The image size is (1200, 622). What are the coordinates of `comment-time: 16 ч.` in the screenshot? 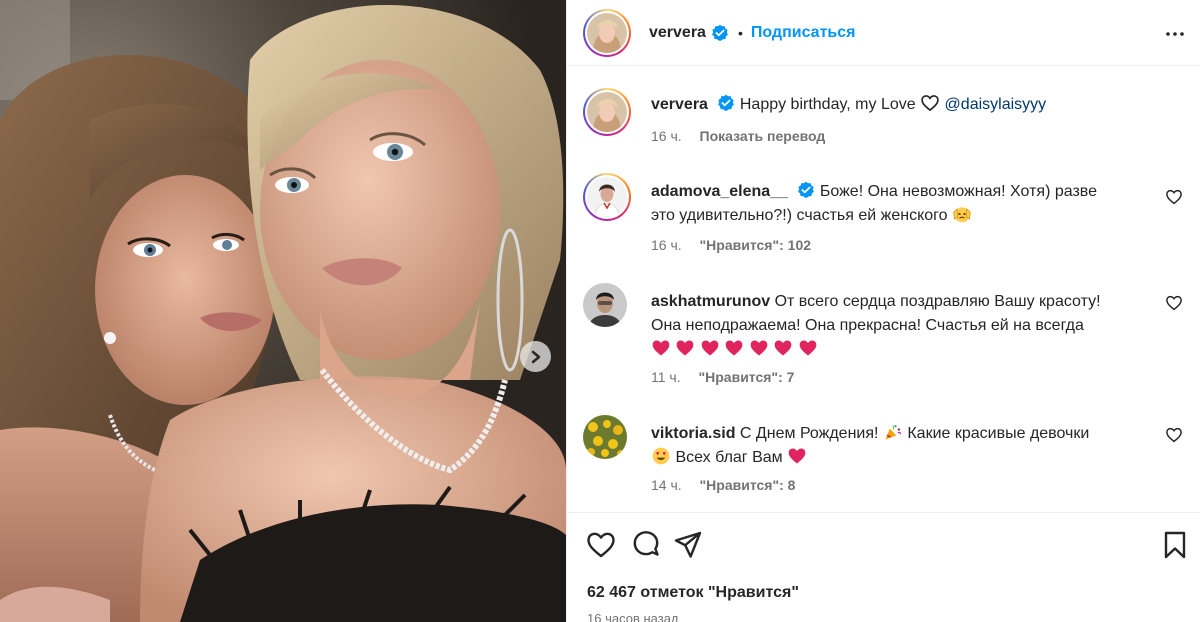 It's located at (666, 245).